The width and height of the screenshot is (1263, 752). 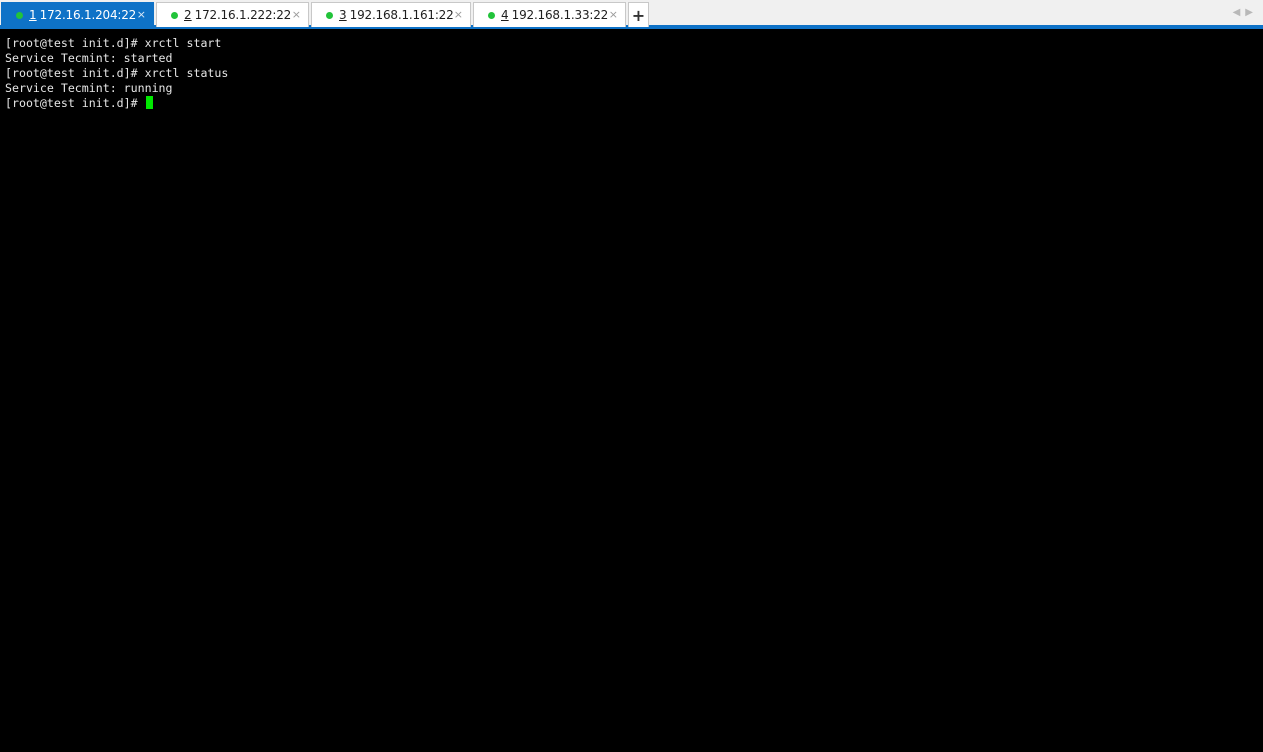 What do you see at coordinates (401, 15) in the screenshot?
I see `tab-label: 192.168.1.161:22` at bounding box center [401, 15].